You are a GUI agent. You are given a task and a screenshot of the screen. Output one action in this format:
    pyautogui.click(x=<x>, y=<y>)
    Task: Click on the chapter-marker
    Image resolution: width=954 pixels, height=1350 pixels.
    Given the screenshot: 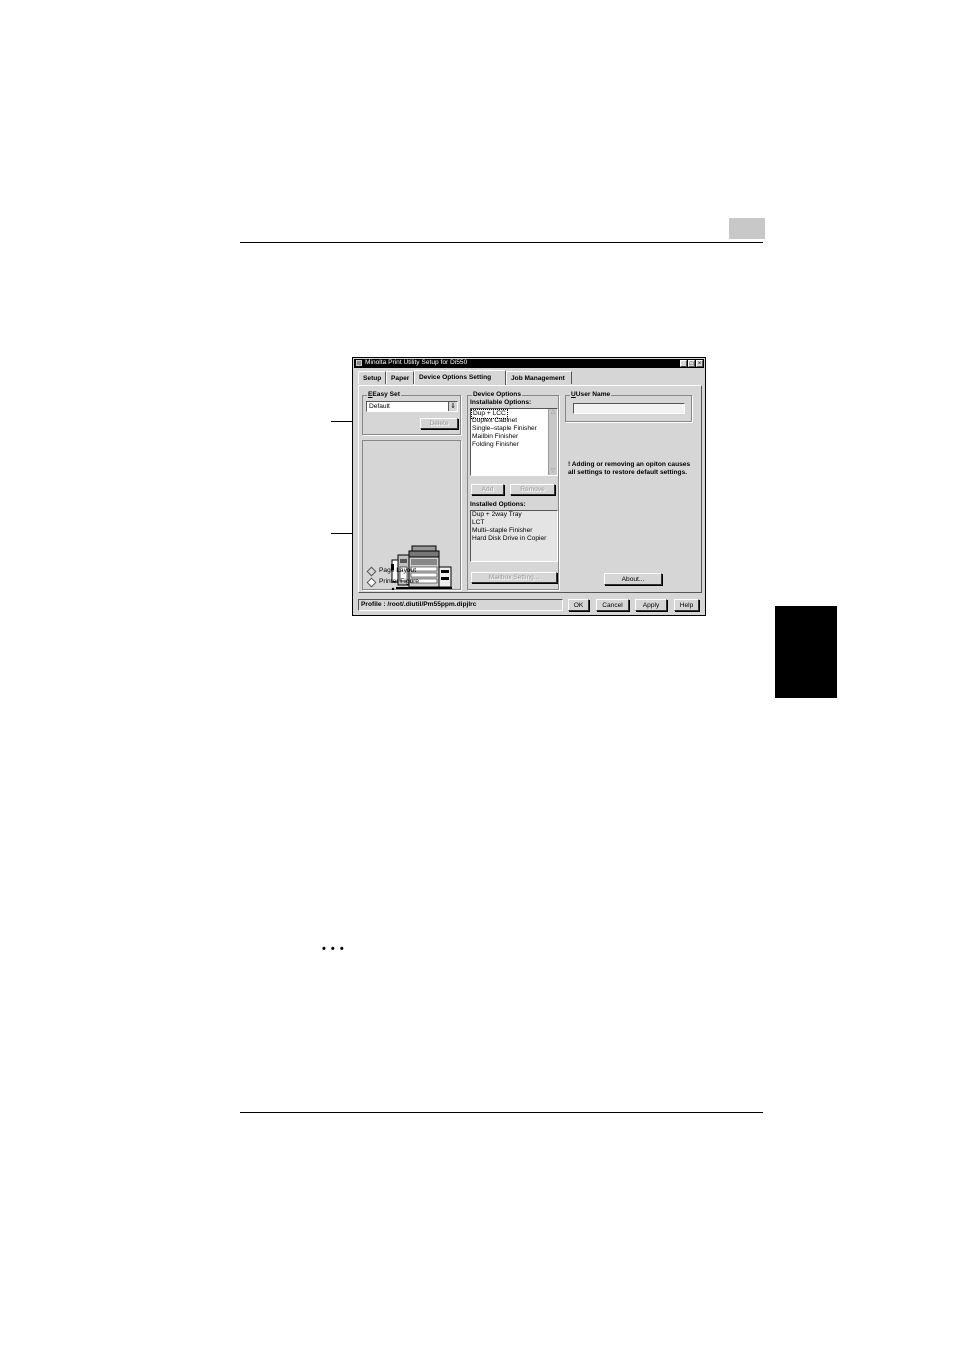 What is the action you would take?
    pyautogui.click(x=747, y=228)
    